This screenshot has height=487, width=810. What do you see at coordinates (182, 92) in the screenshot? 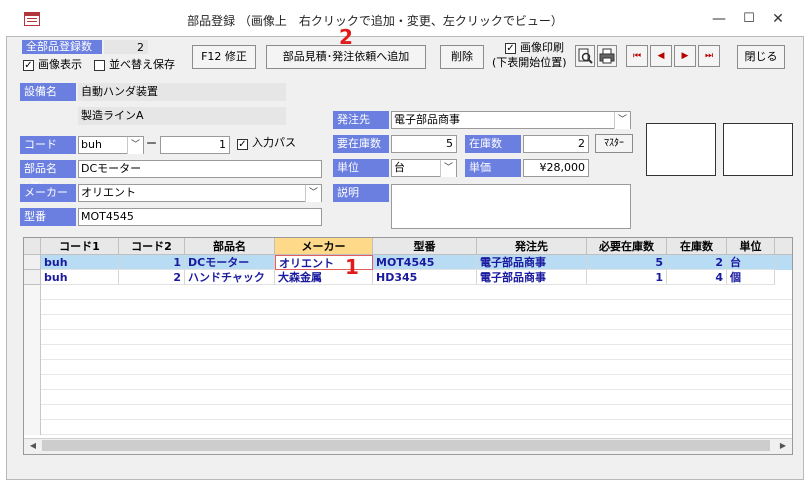
I see `equipment-value: 自動ハンダ装置` at bounding box center [182, 92].